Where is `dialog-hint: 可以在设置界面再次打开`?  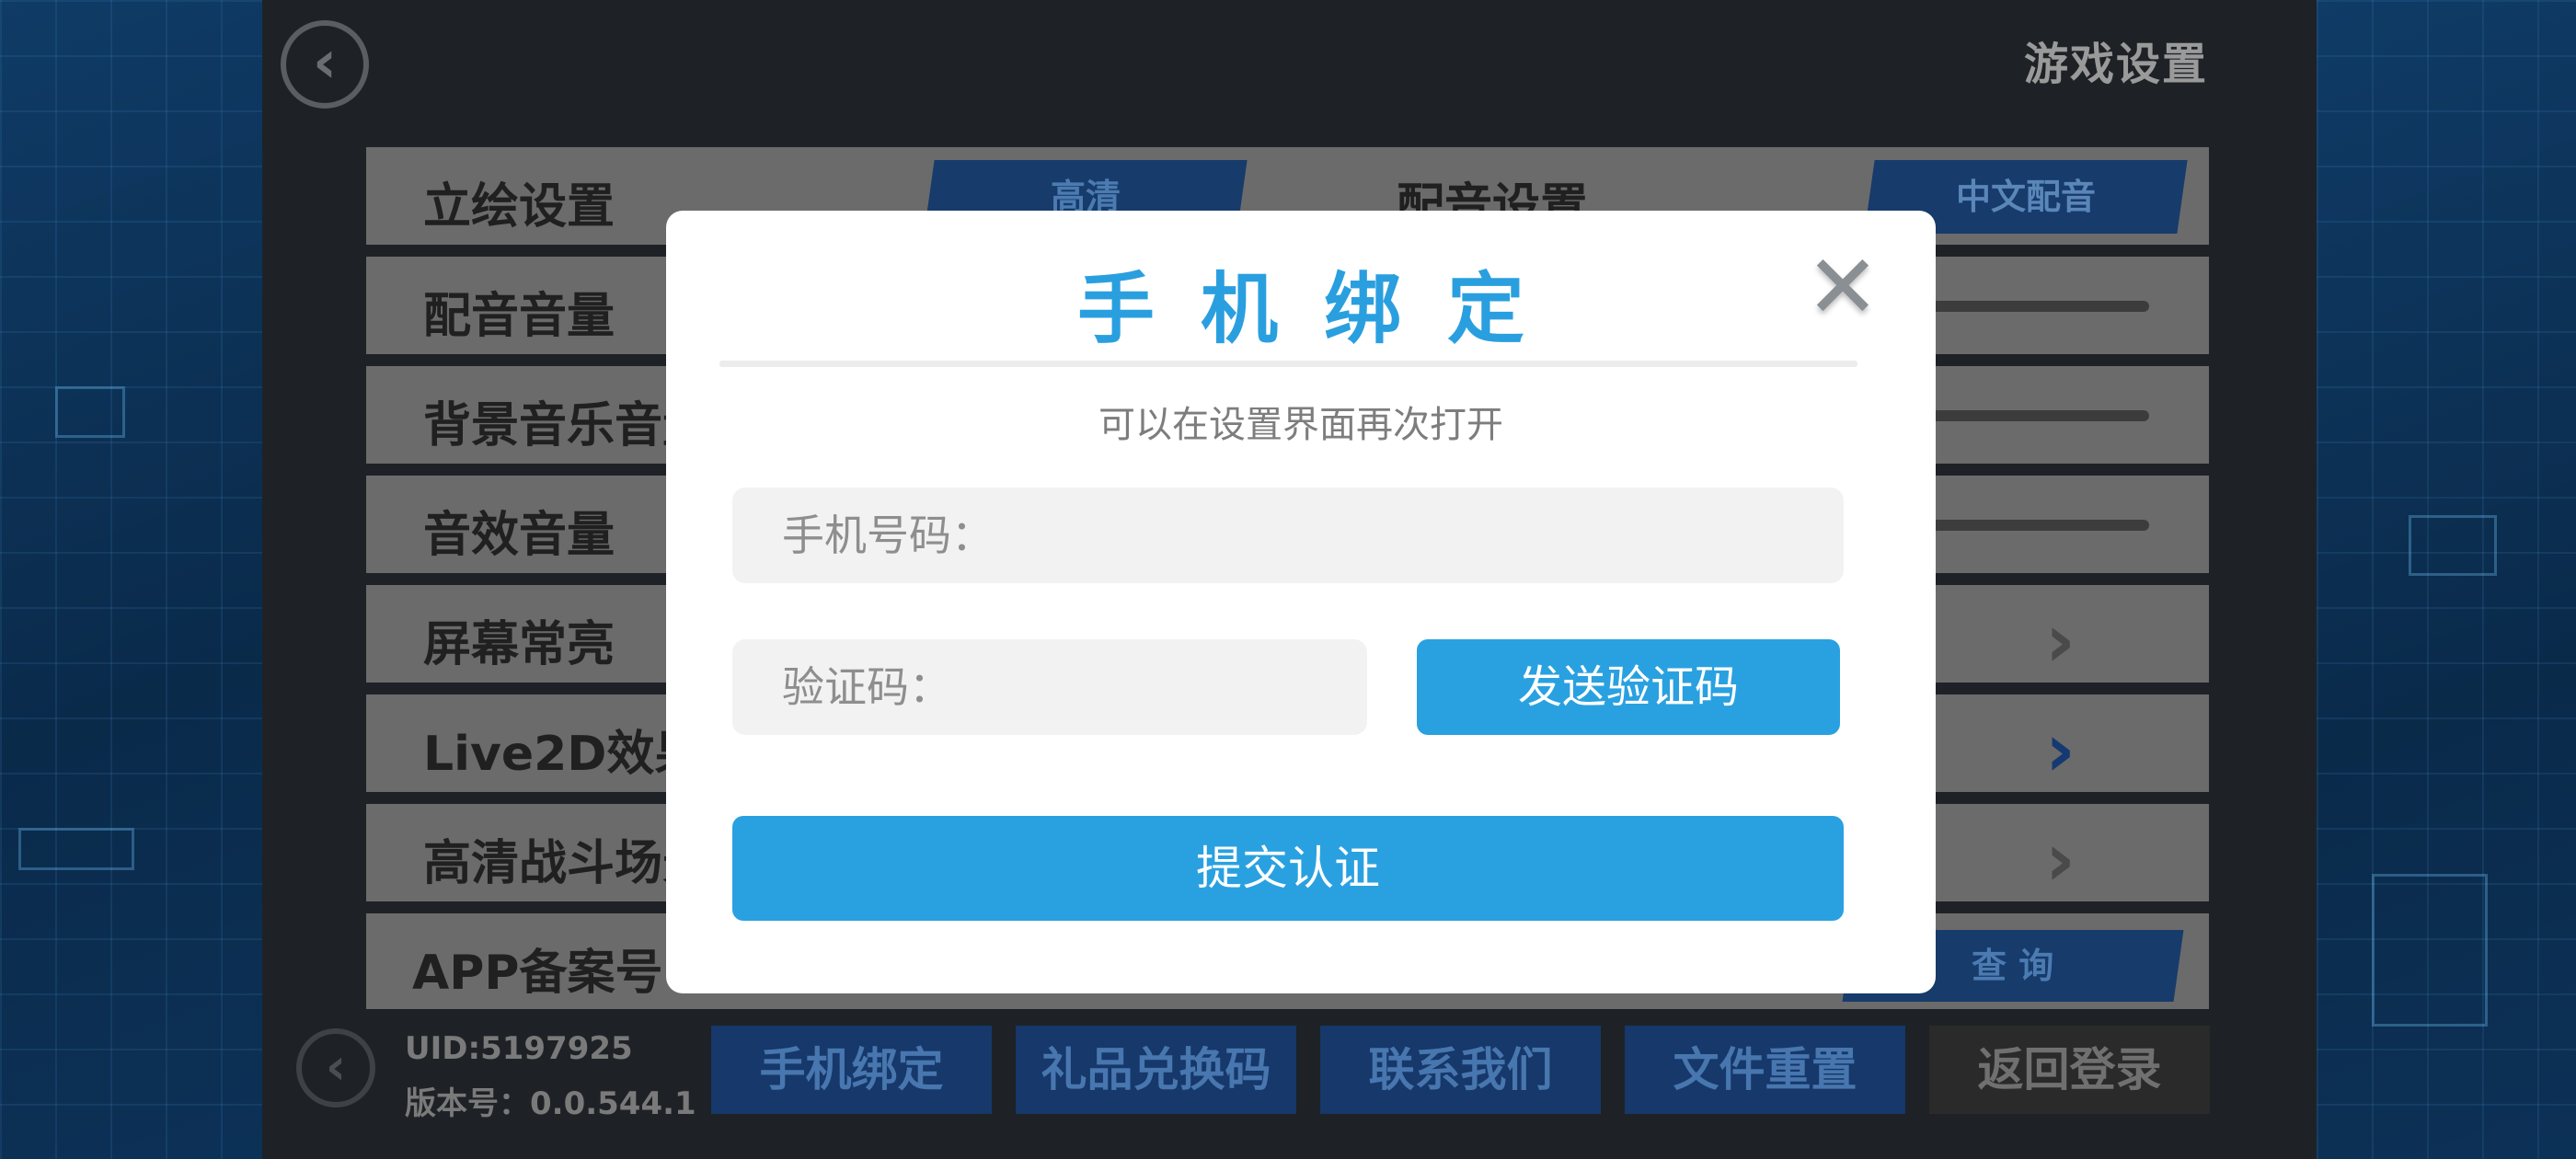
dialog-hint: 可以在设置界面再次打开 is located at coordinates (1300, 425).